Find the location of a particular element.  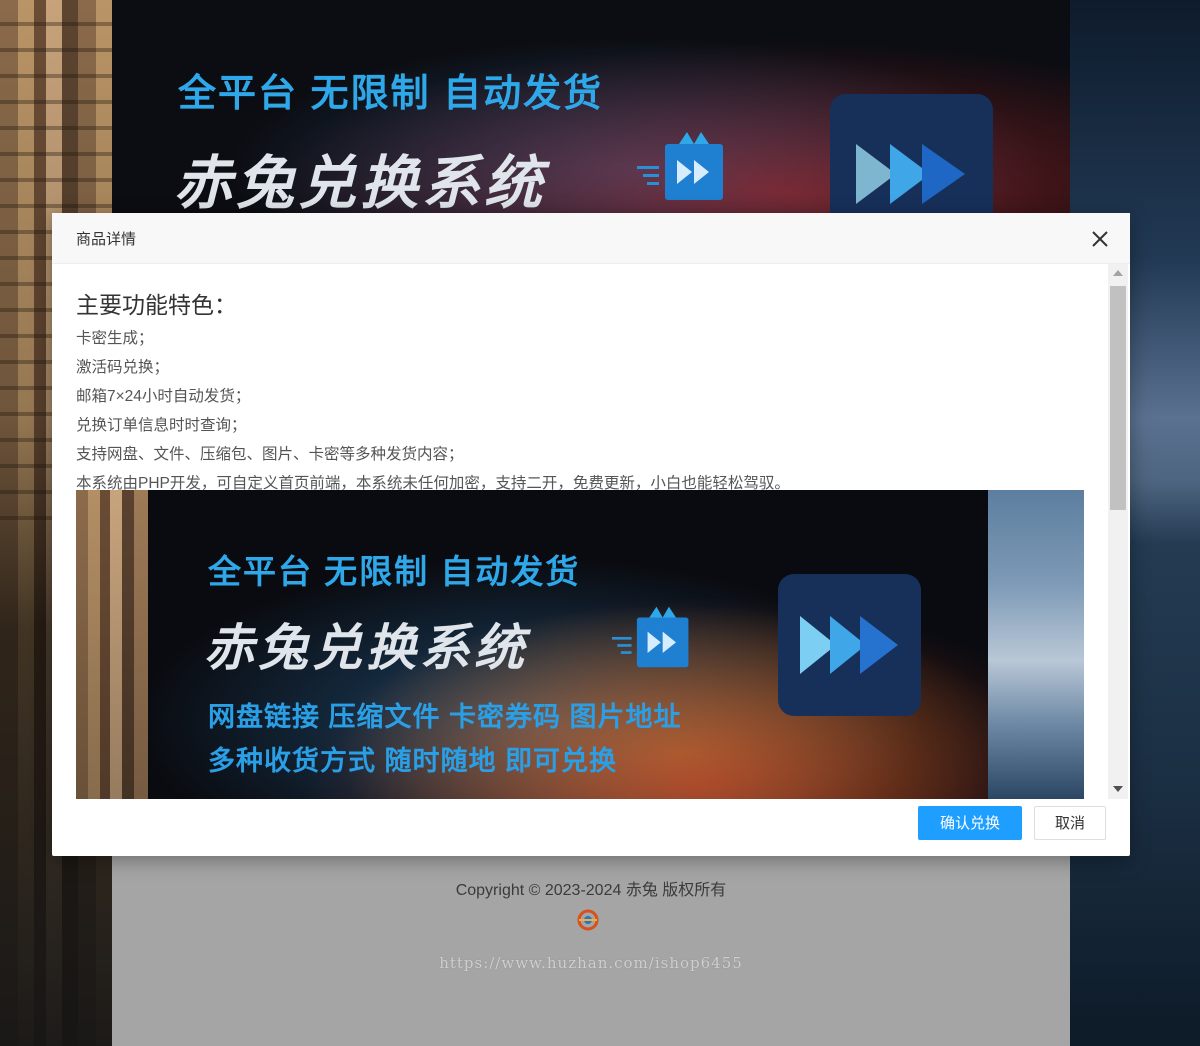

image-subtitle-1: 网盘链接 压缩文件 卡密券码 图片地址 is located at coordinates (445, 717).